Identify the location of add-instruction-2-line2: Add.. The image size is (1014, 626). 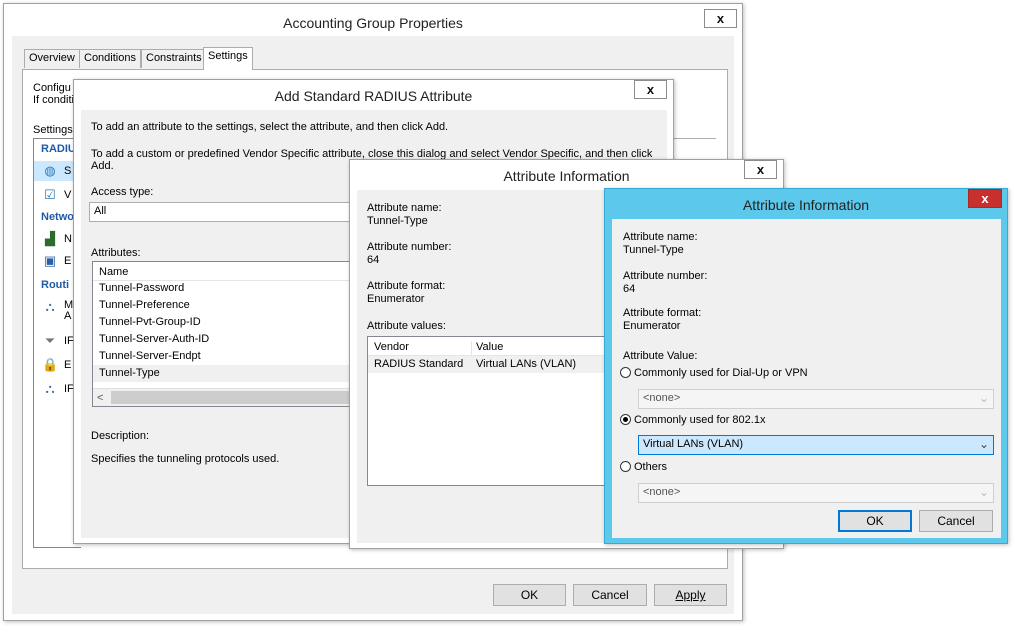
(102, 166).